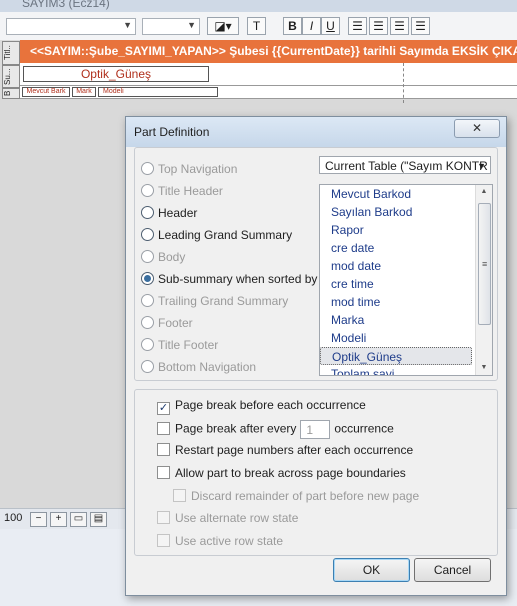 Image resolution: width=517 pixels, height=606 pixels. I want to click on scroll-down-icon: ▼, so click(484, 368).